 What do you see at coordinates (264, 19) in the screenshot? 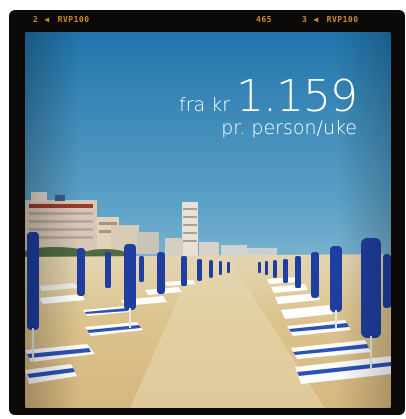
I see `film-edge-center: 465` at bounding box center [264, 19].